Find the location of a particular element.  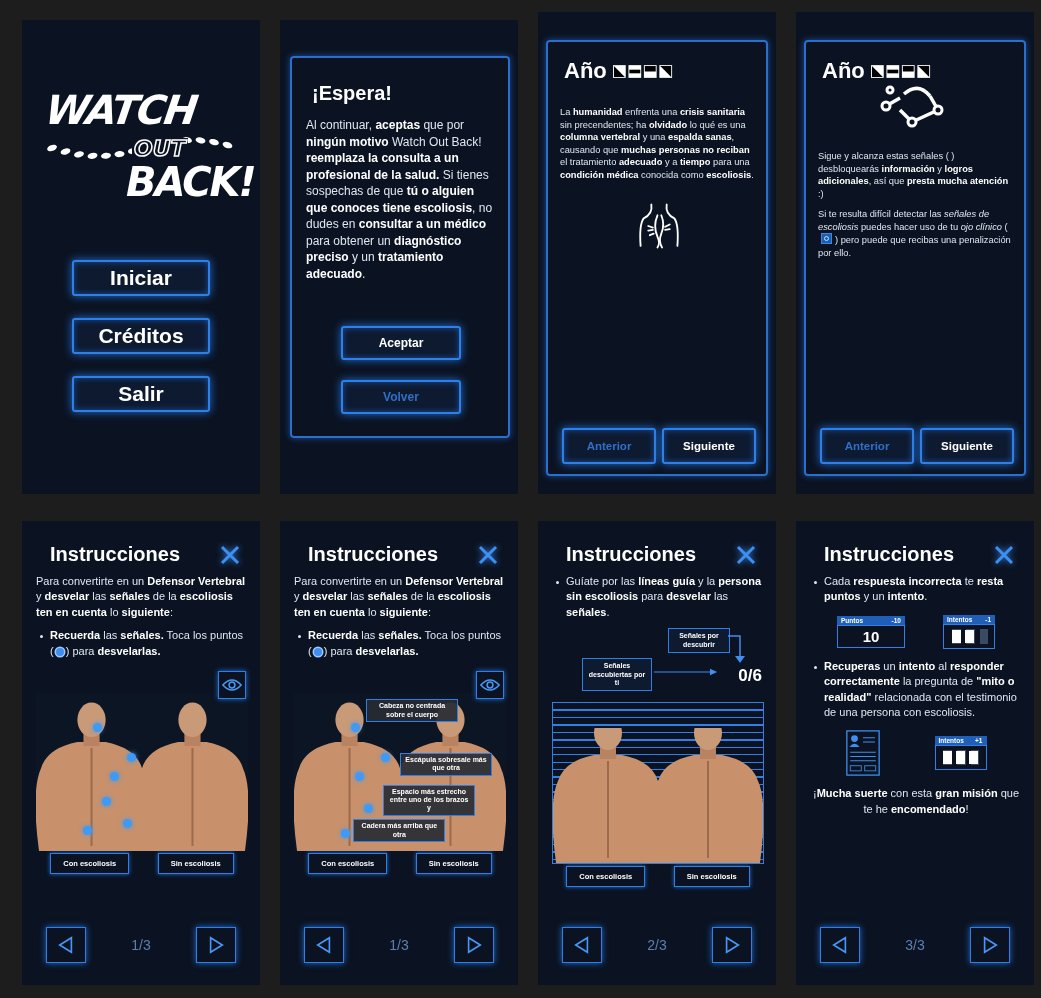

paragraph-text: Recuperas un intento al responder correctamente la pregunta de "mito o realidad" relacionada con el testimonio de una persona con escoliosis. is located at coordinates (921, 689).